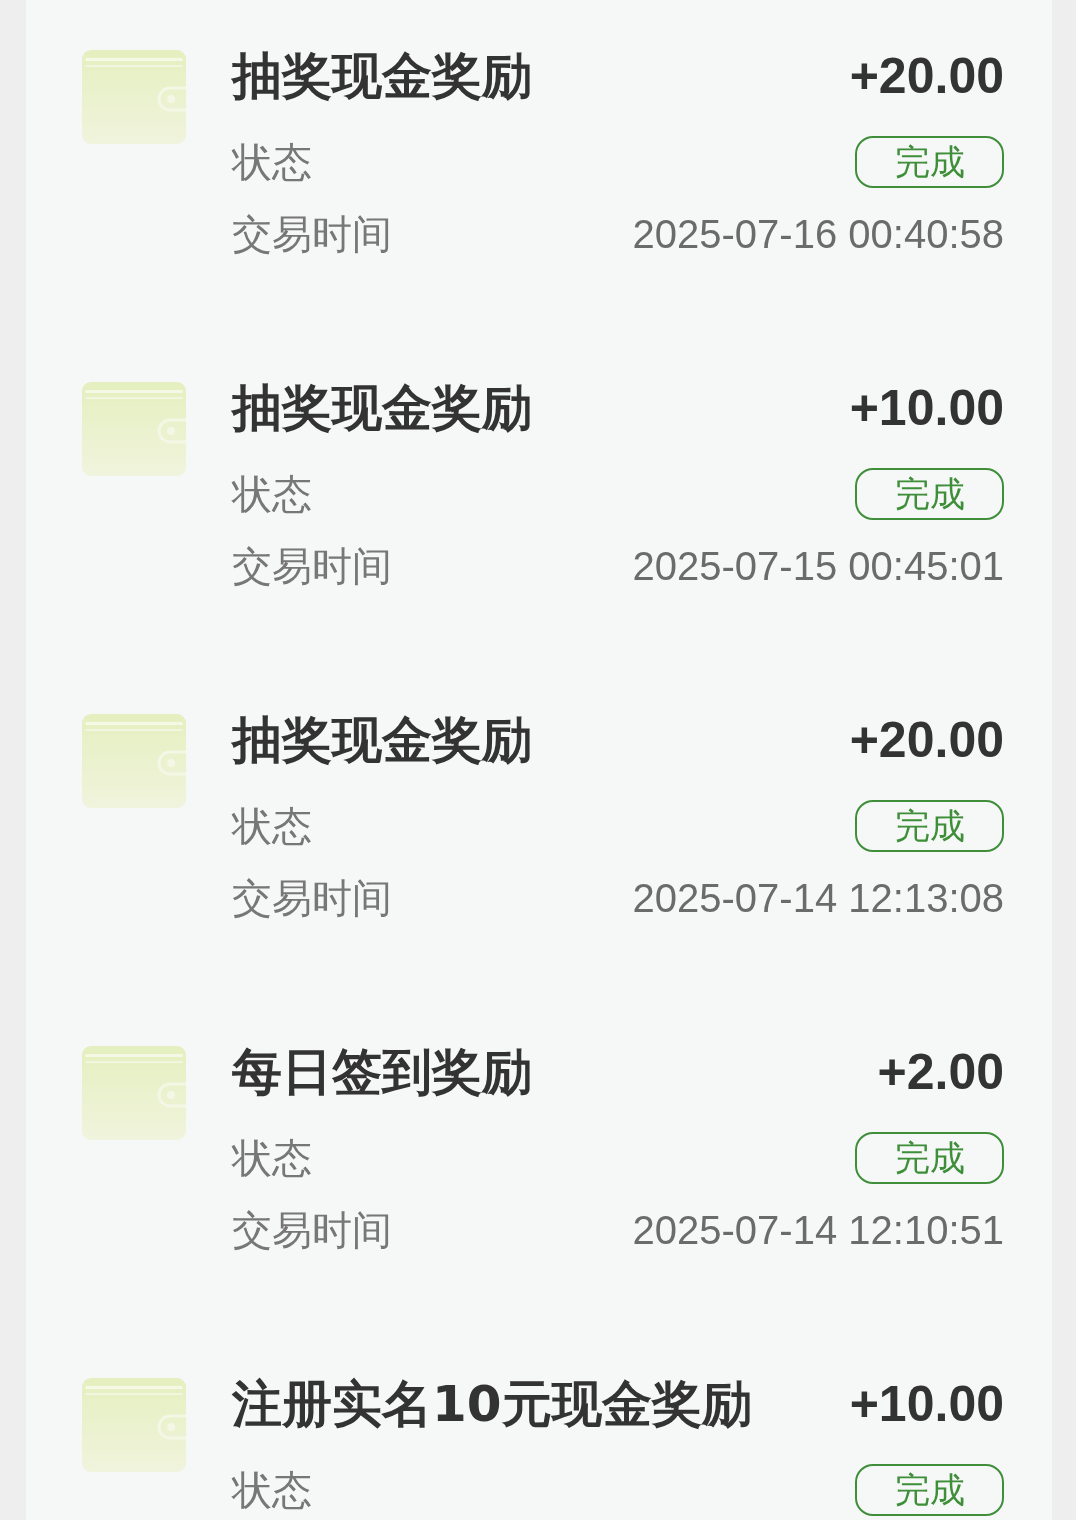 The width and height of the screenshot is (1076, 1520). Describe the element at coordinates (818, 898) in the screenshot. I see `transaction-time: 2025-07-14 12:13:08` at that location.